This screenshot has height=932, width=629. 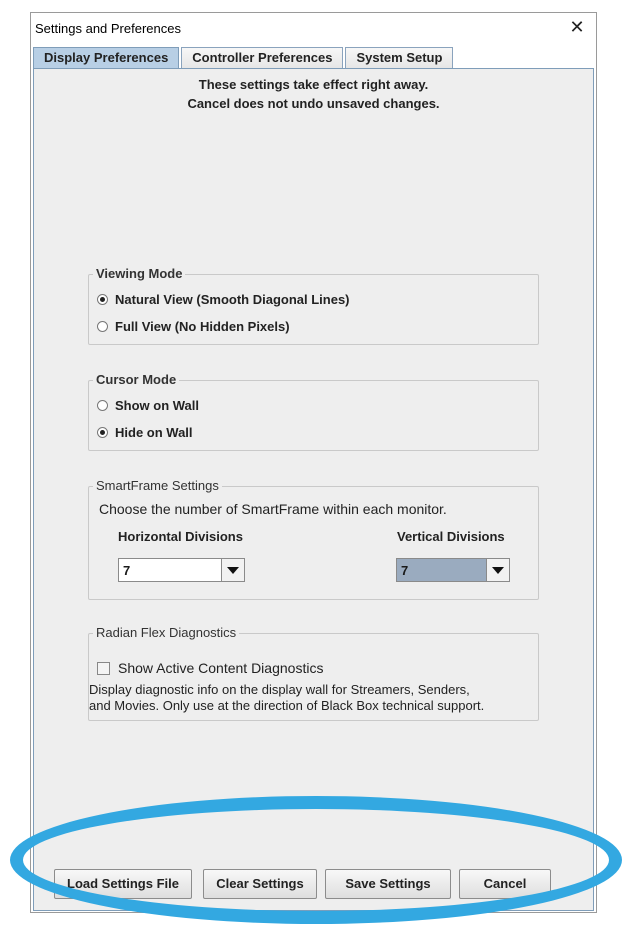 I want to click on cursor-mode-group: Cursor Mode Show on Wall Hide on Wall, so click(x=313, y=411).